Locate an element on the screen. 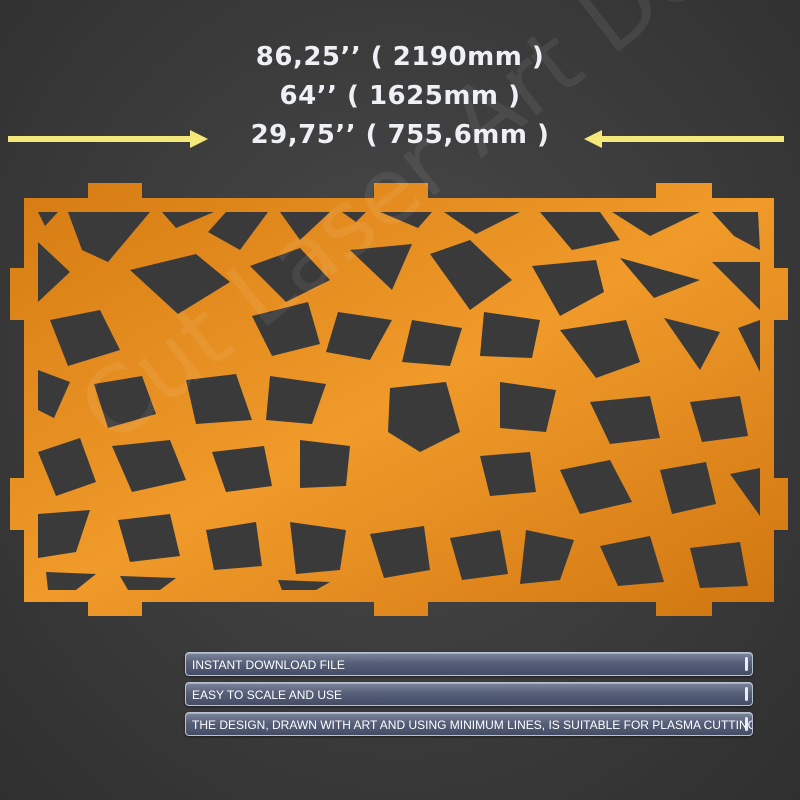 This screenshot has height=800, width=800. dimension-width: 86,25’’ ( 2190mm ) is located at coordinates (400, 57).